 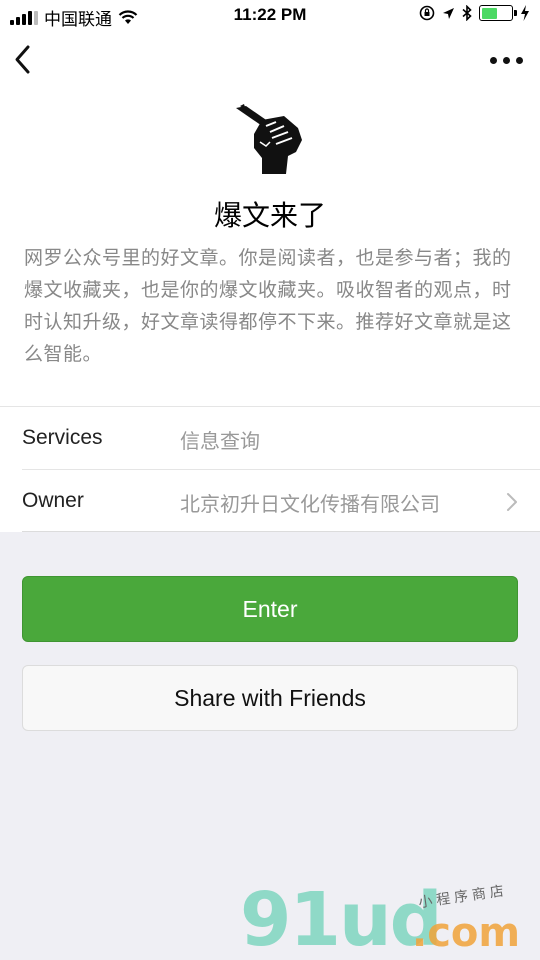 I want to click on status-right, so click(x=474, y=13).